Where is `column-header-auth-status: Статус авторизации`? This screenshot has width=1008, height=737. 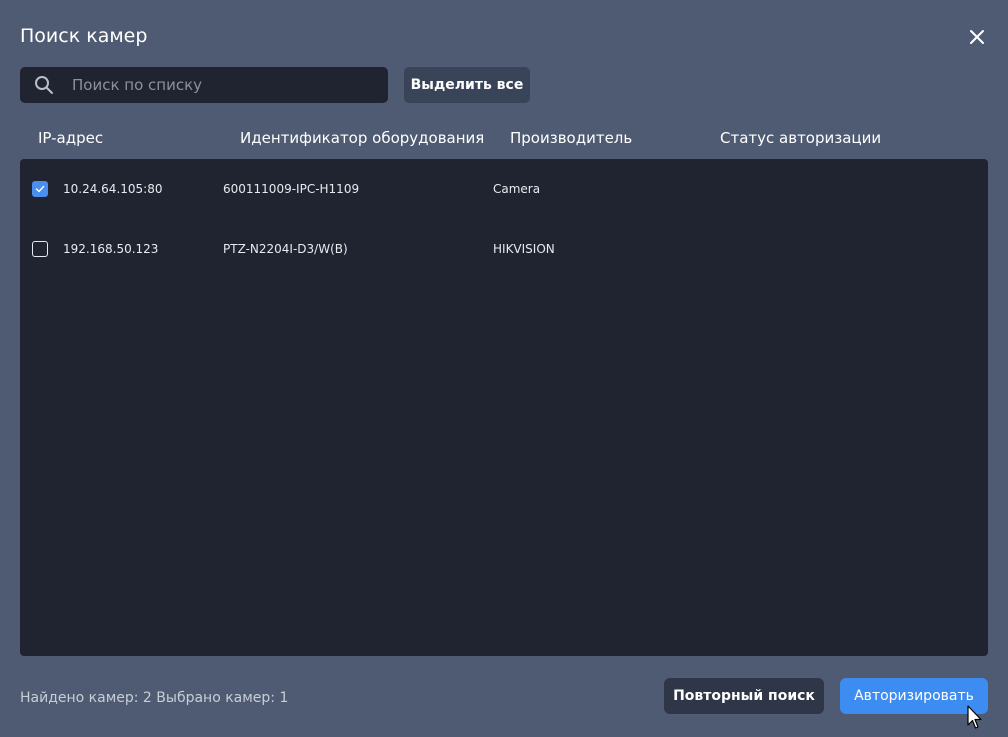
column-header-auth-status: Статус авторизации is located at coordinates (800, 138).